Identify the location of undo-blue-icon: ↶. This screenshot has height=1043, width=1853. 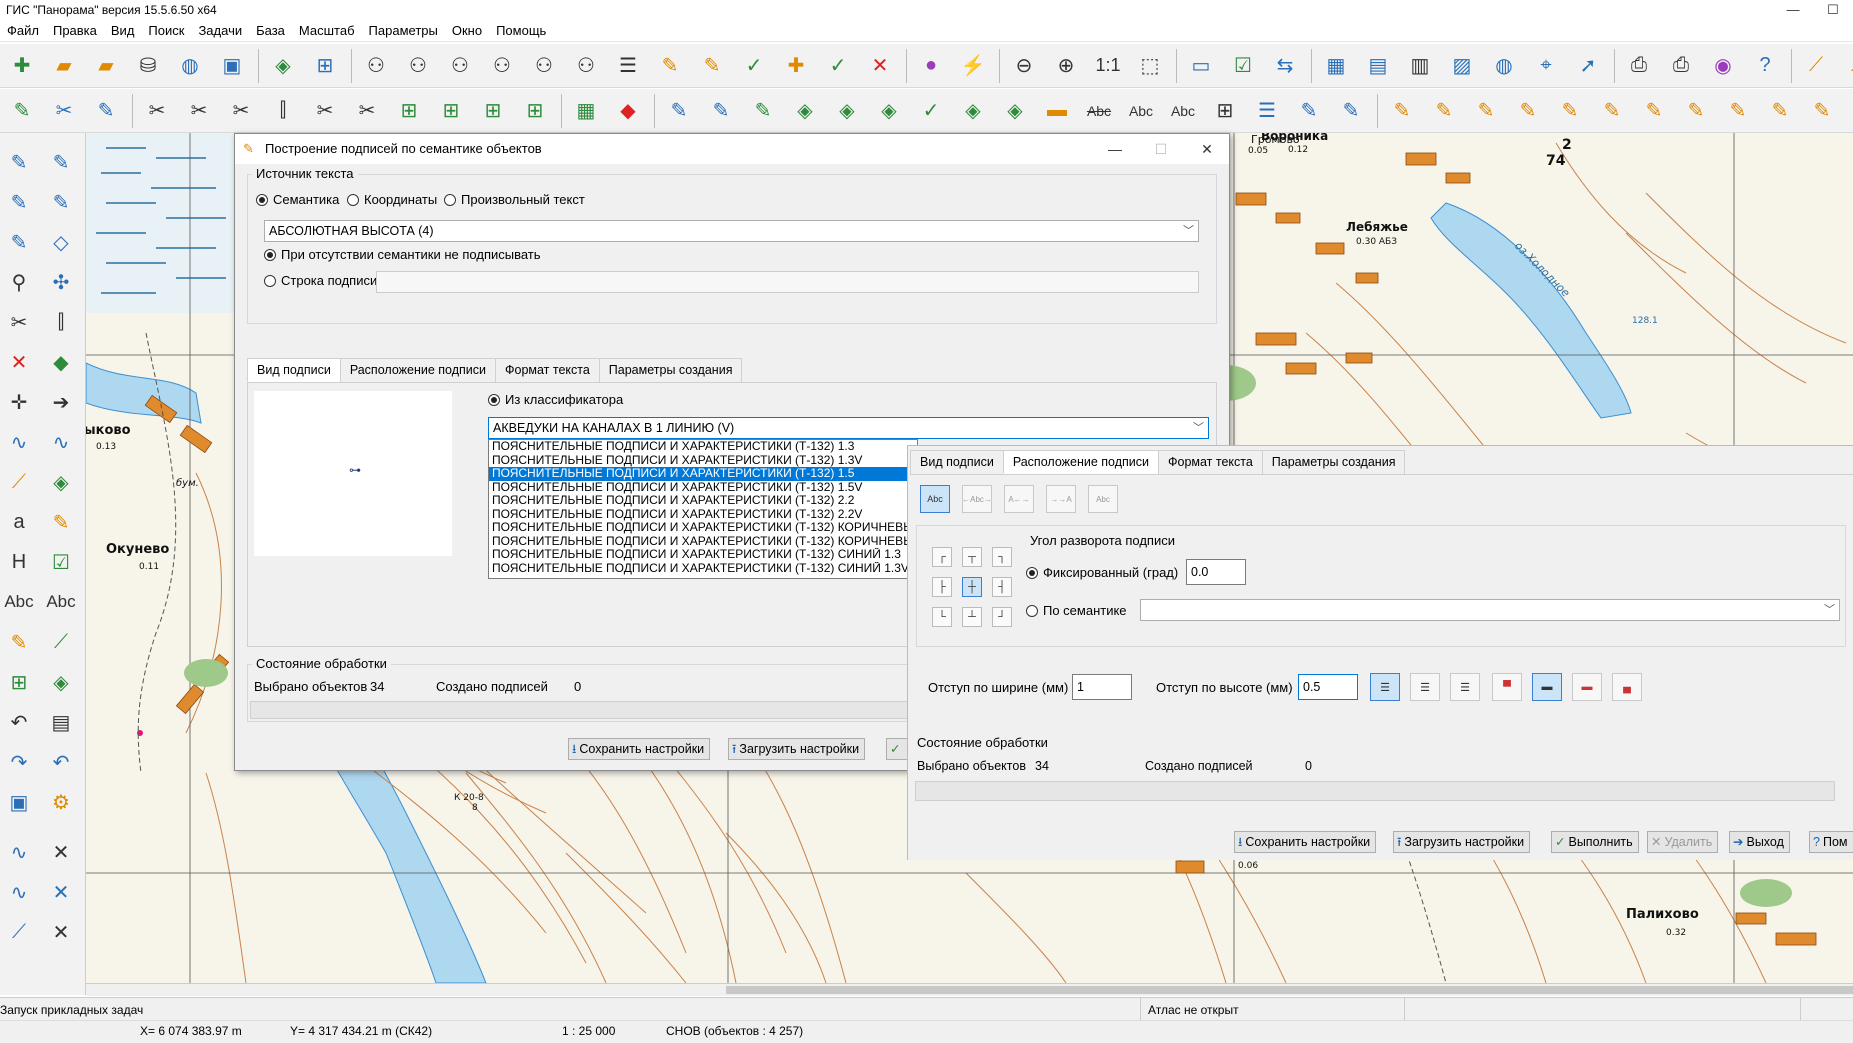
(61, 762).